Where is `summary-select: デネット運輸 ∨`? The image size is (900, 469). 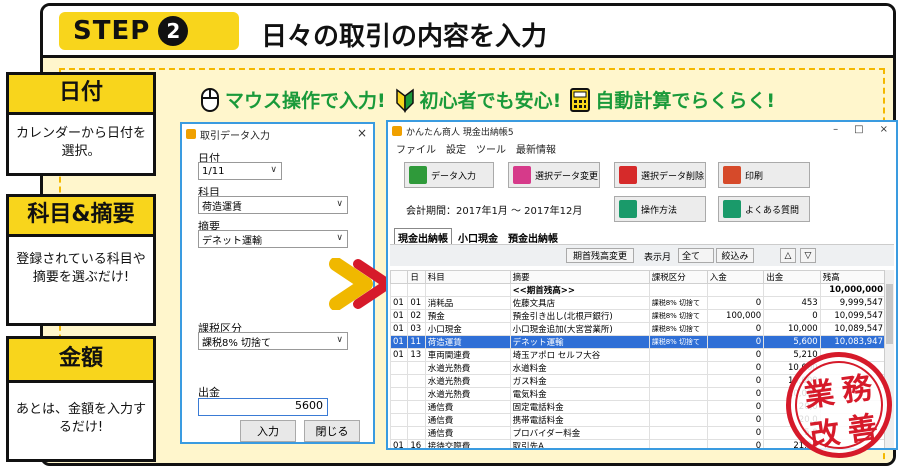 summary-select: デネット運輸 ∨ is located at coordinates (273, 239).